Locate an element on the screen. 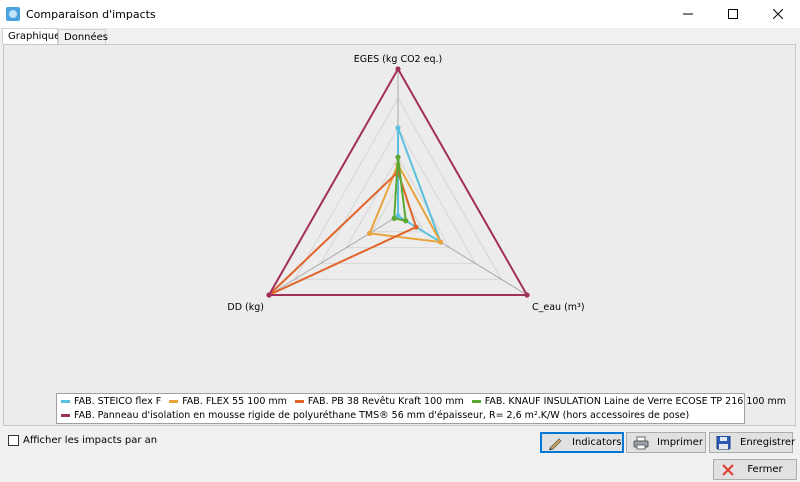  close-label: Fermer is located at coordinates (765, 469).